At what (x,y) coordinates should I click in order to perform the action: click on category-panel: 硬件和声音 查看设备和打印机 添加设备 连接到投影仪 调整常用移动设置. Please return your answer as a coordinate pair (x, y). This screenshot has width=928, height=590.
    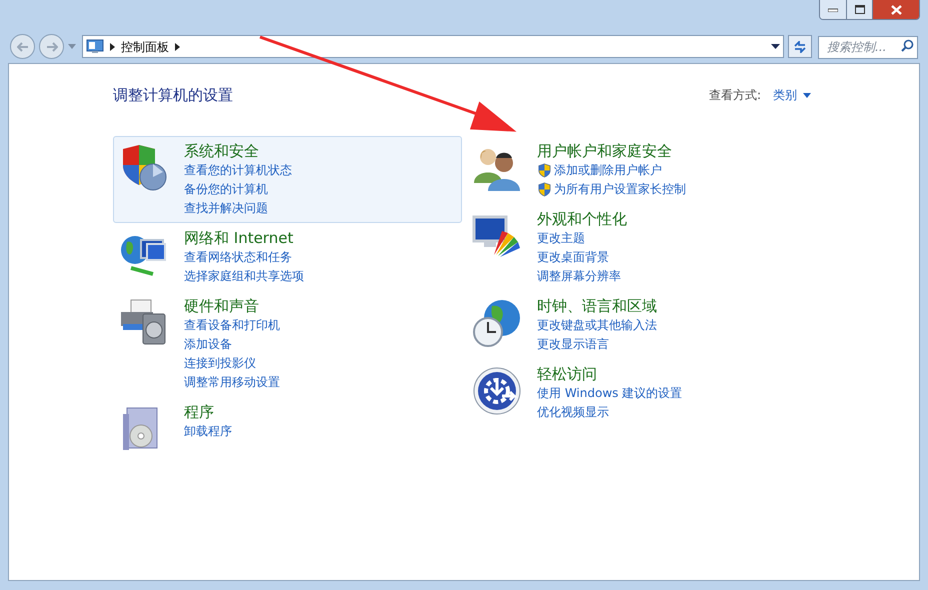
    Looking at the image, I should click on (287, 343).